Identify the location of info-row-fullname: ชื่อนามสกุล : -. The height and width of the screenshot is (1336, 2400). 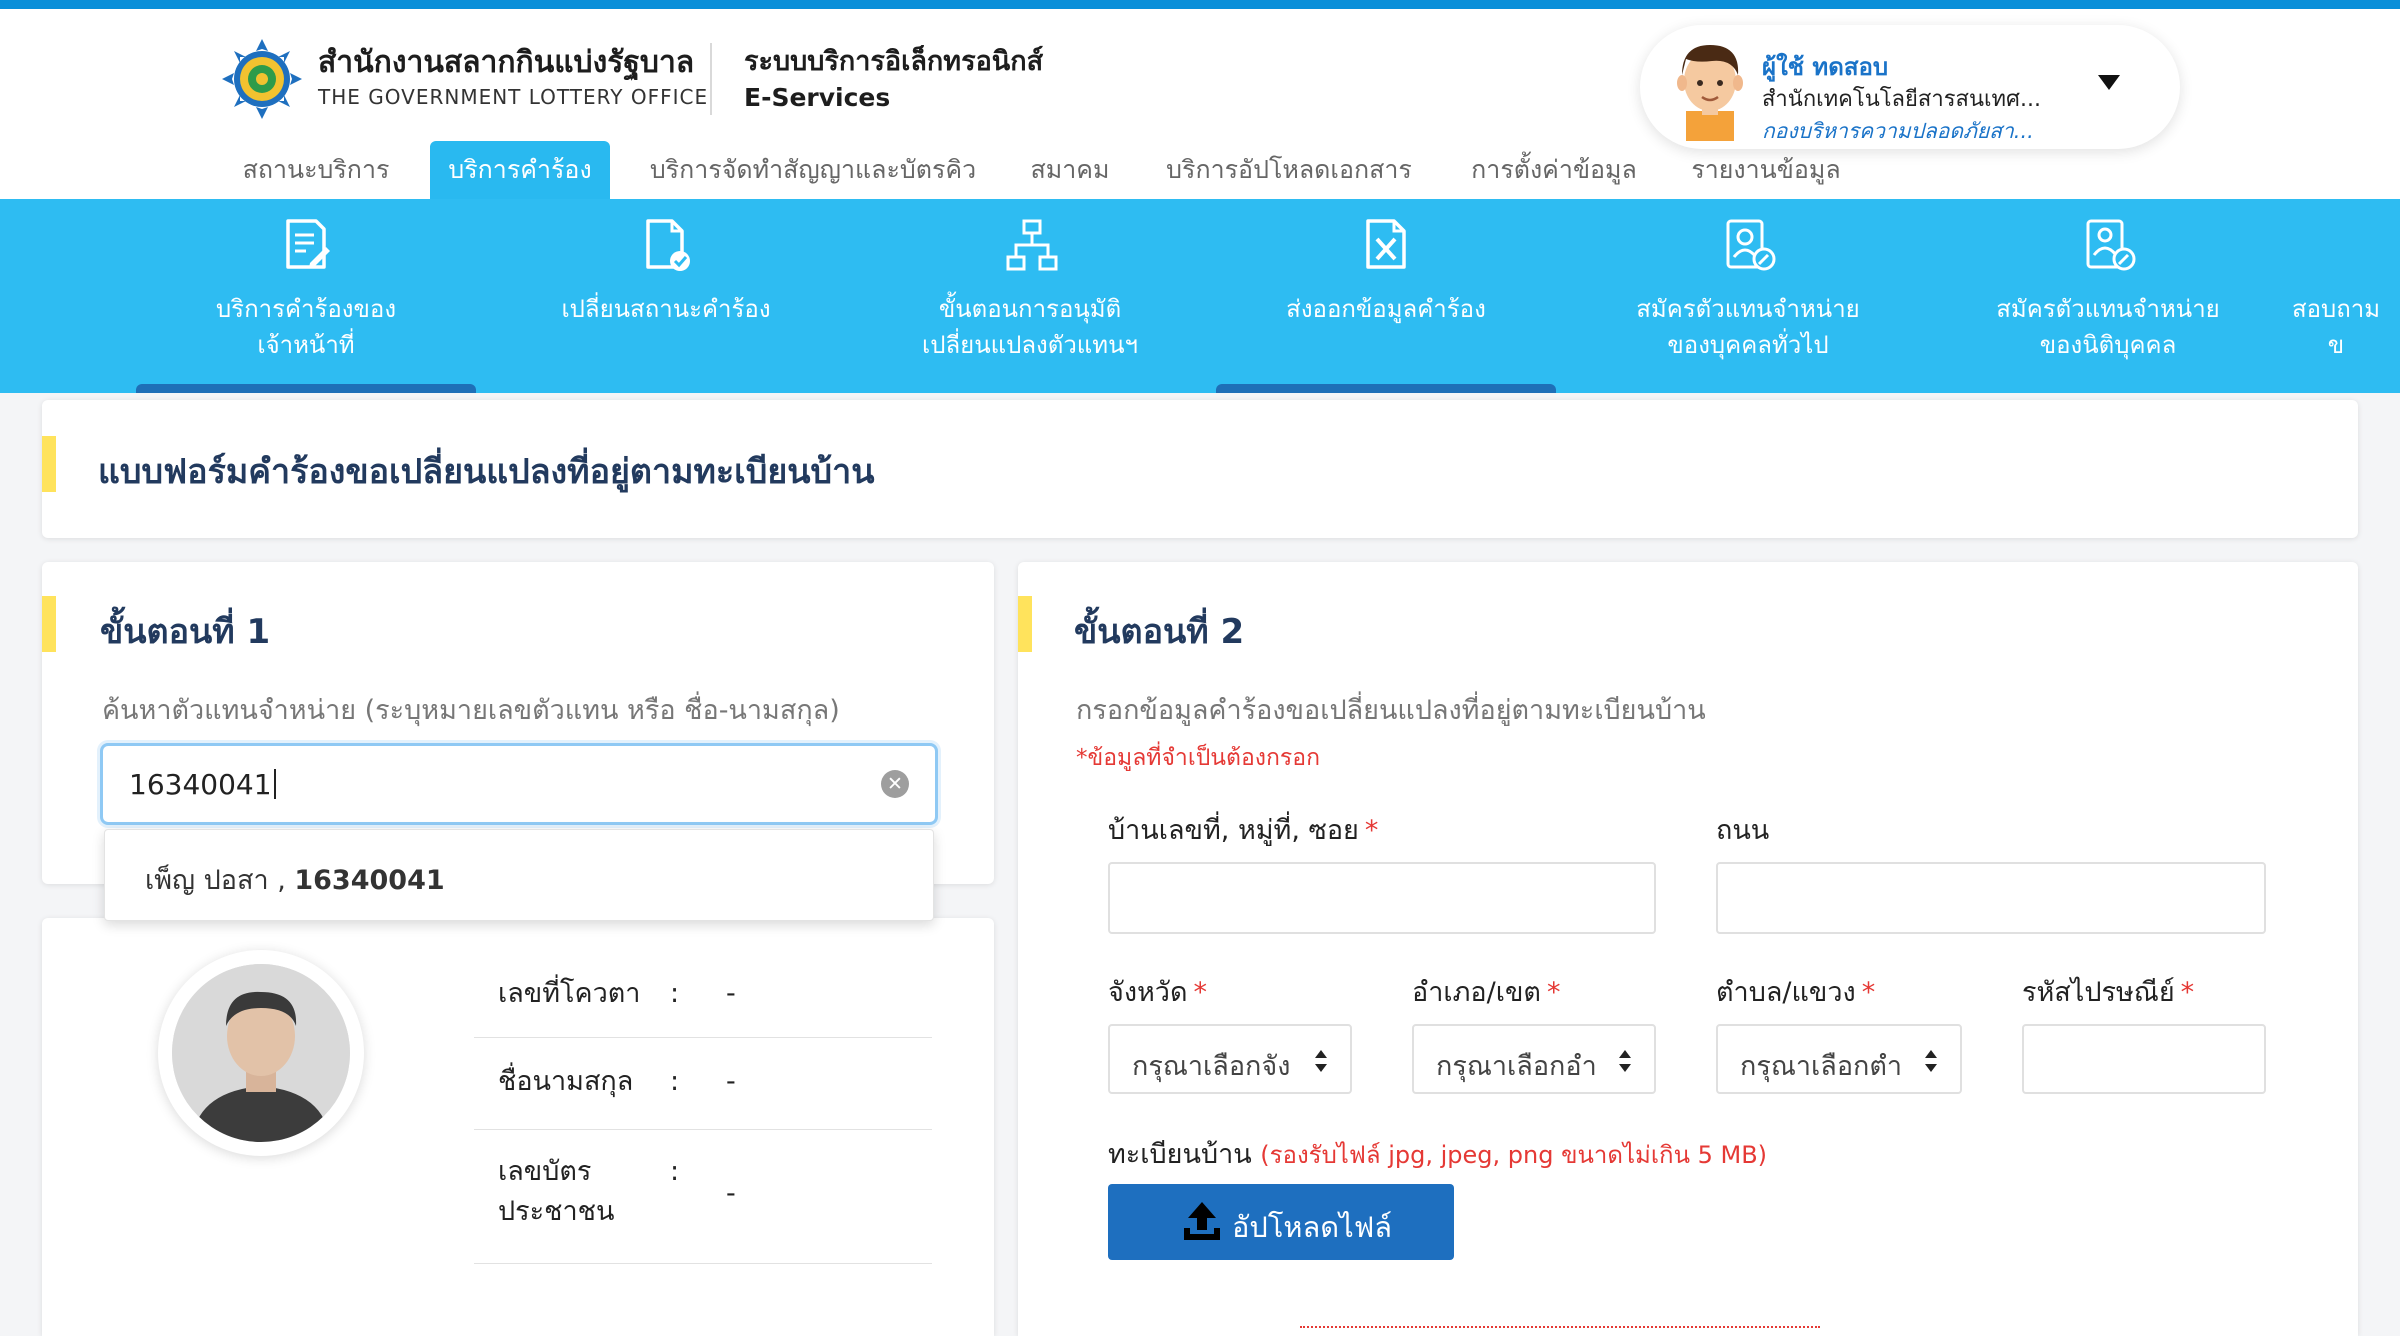
(703, 1084).